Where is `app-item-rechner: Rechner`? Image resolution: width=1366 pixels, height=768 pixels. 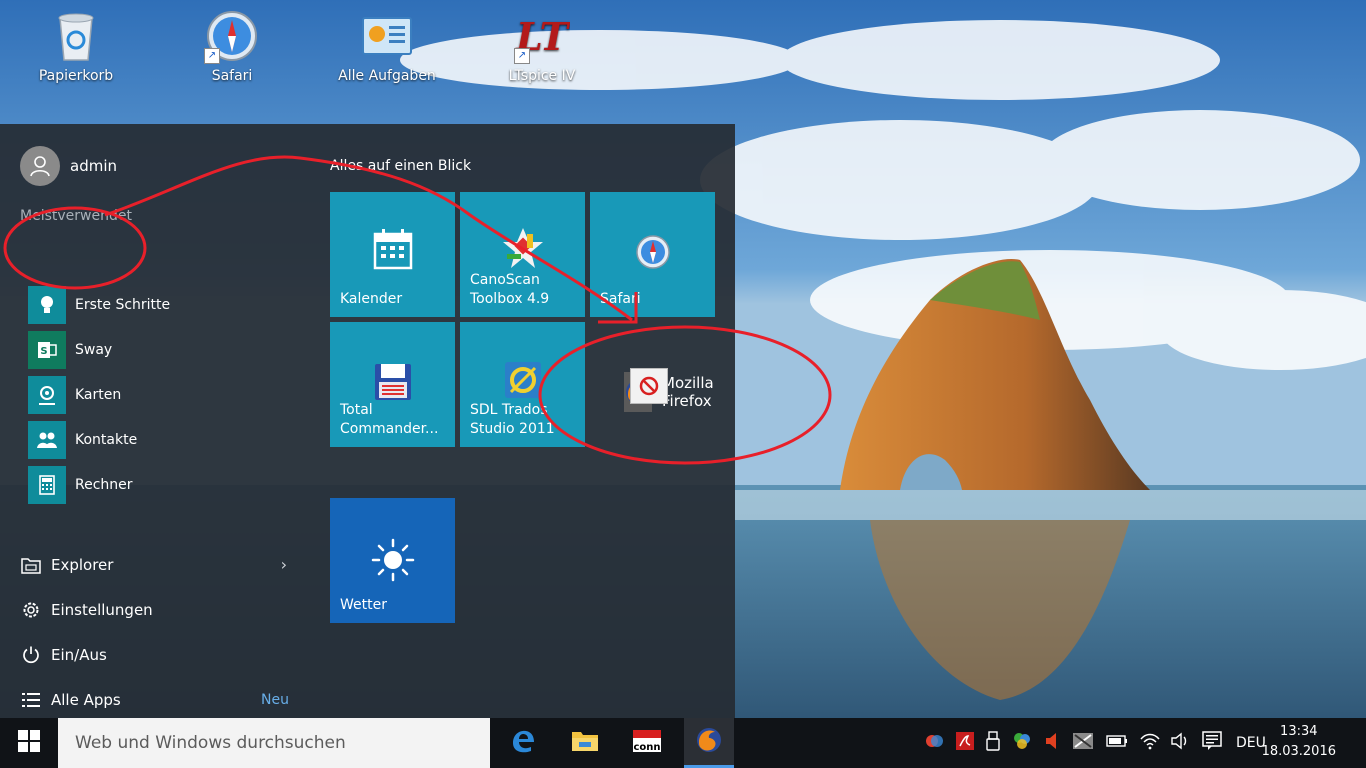 app-item-rechner: Rechner is located at coordinates (99, 484).